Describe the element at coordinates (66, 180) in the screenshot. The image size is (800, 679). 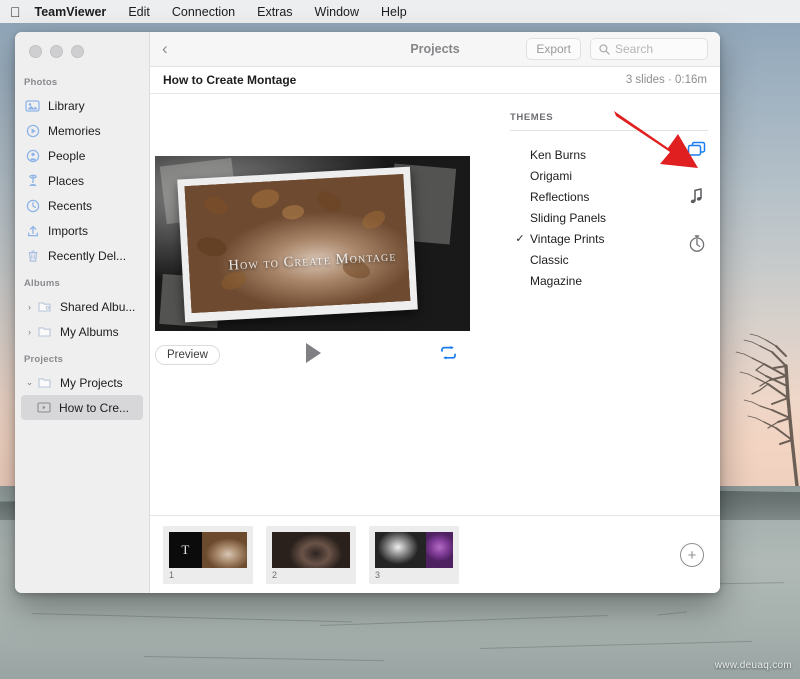
I see `sidebar-item-label: Places` at that location.